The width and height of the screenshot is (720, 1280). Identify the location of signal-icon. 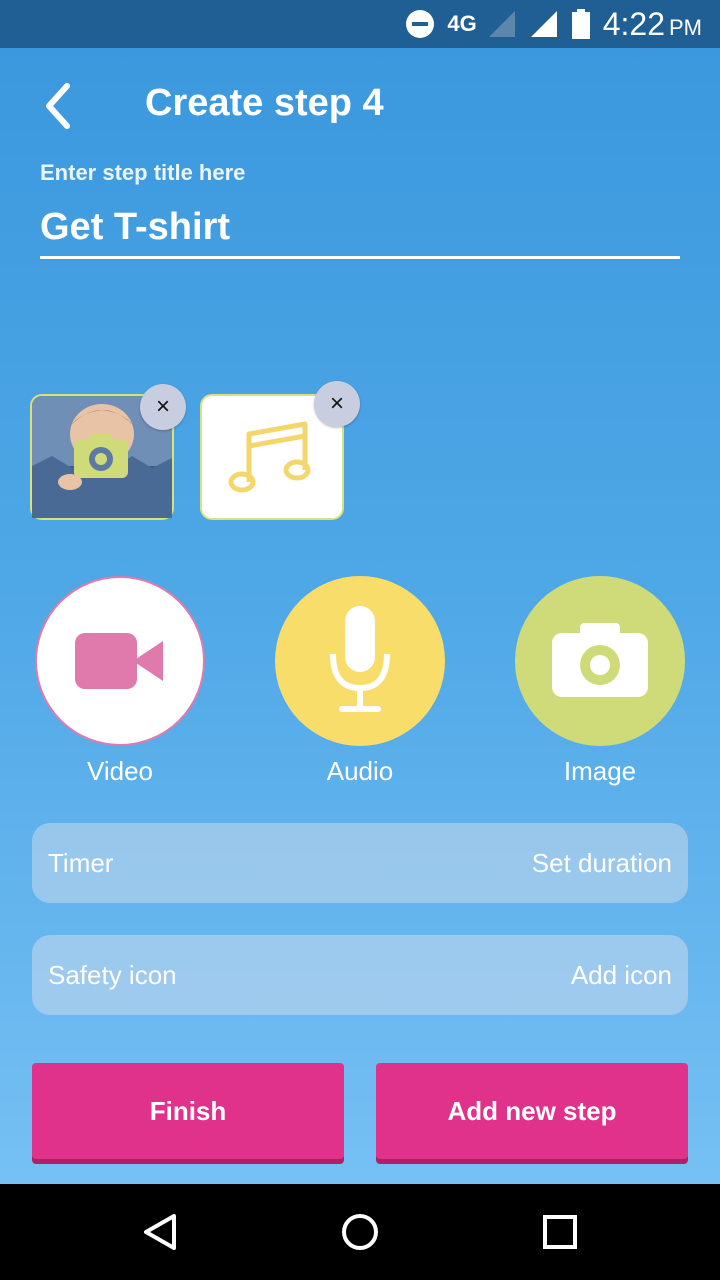
(543, 24).